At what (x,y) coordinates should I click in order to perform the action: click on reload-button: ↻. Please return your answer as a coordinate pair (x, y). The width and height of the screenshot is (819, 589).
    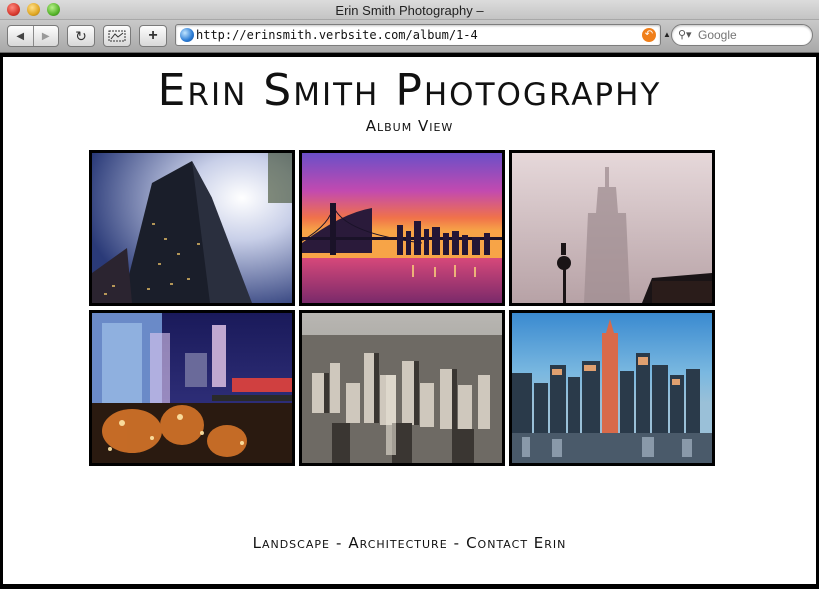
    Looking at the image, I should click on (81, 36).